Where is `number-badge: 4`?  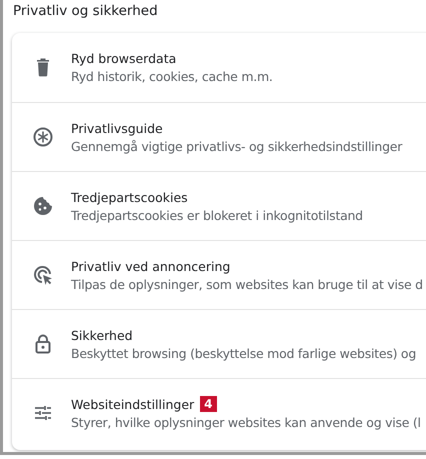 number-badge: 4 is located at coordinates (208, 404).